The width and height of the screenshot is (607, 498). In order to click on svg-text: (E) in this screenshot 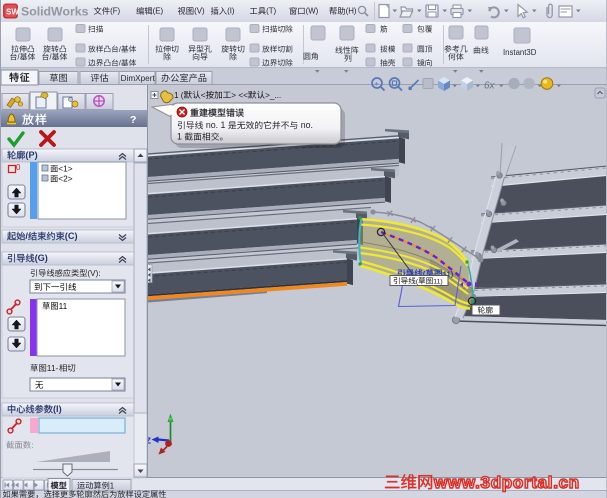, I will do `click(158, 11)`.